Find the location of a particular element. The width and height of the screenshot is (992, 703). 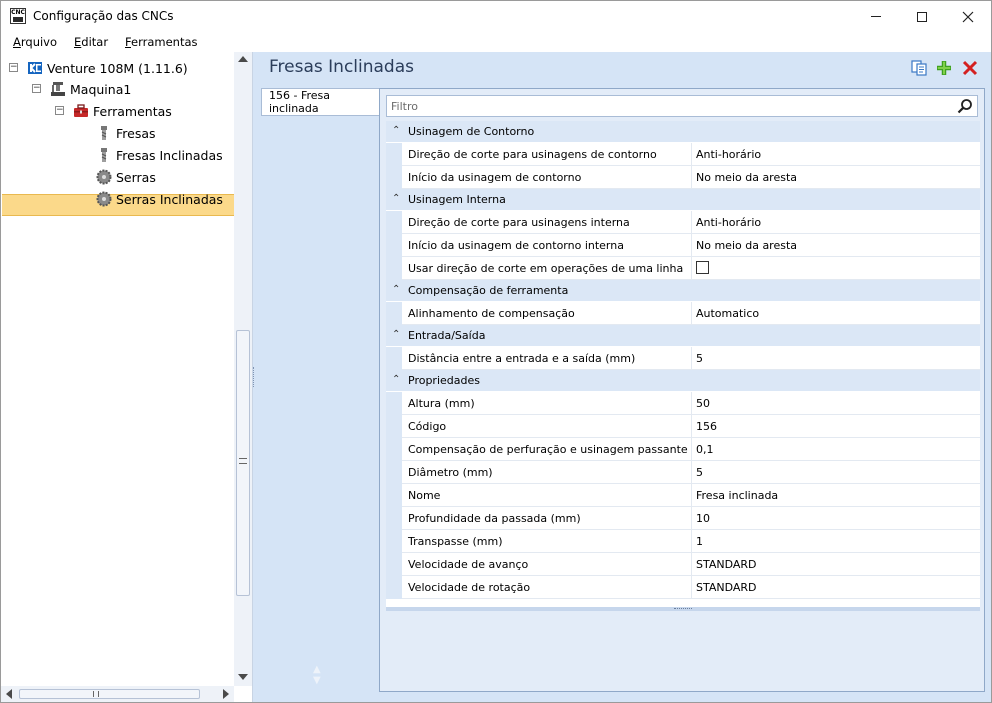

property-row: Velocidade de rotação STANDARD is located at coordinates (683, 587).